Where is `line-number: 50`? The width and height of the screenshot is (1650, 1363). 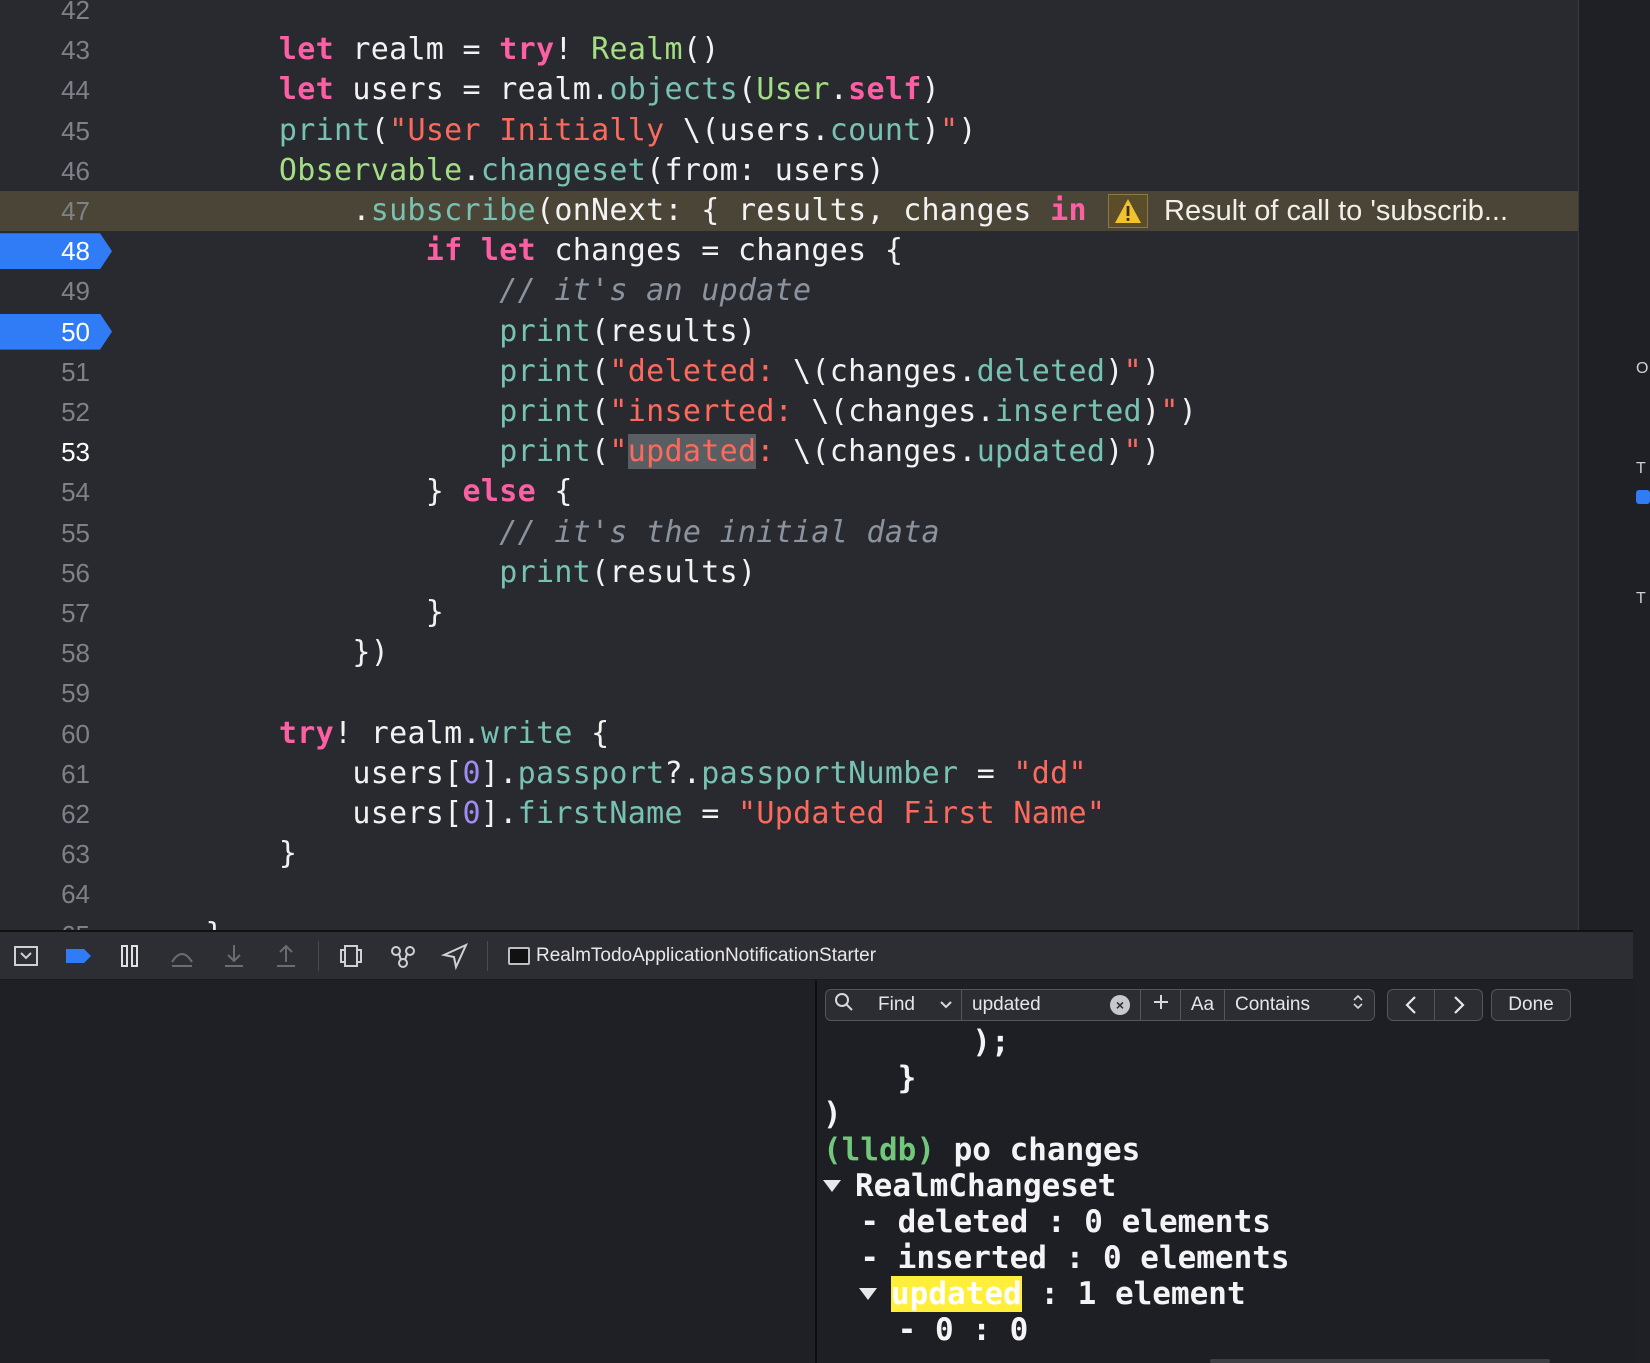 line-number: 50 is located at coordinates (45, 332).